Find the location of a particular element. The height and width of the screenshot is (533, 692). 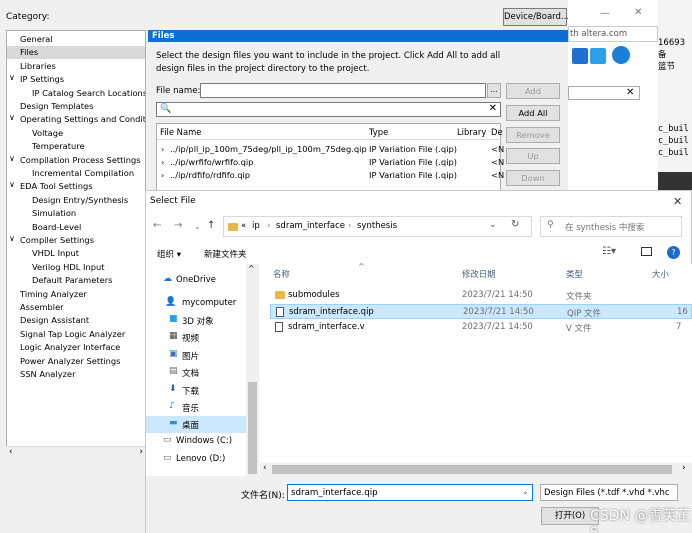

tree-item: Operating Settings and Conditi is located at coordinates (82, 119).